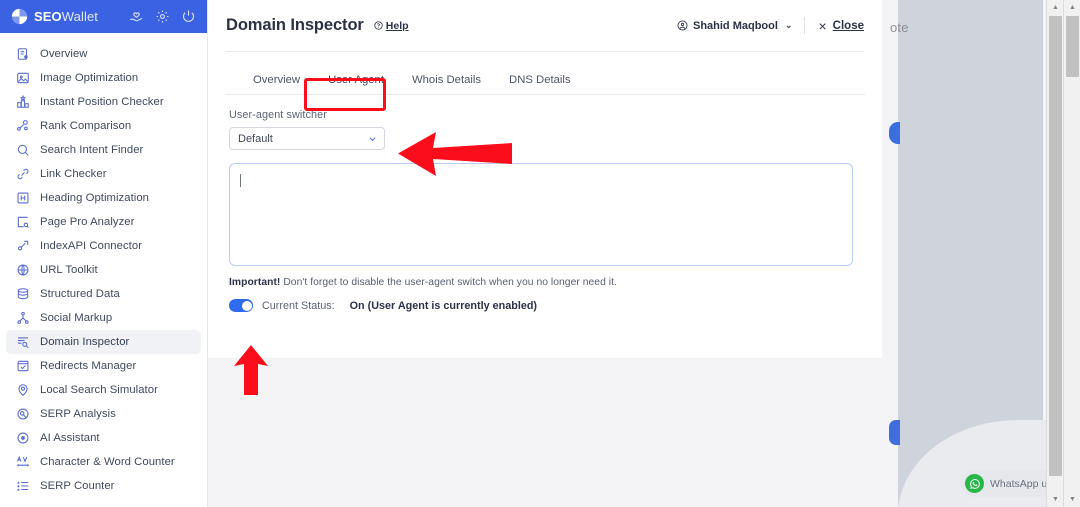  What do you see at coordinates (278, 115) in the screenshot?
I see `user-agent-switcher-label: User-agent switcher` at bounding box center [278, 115].